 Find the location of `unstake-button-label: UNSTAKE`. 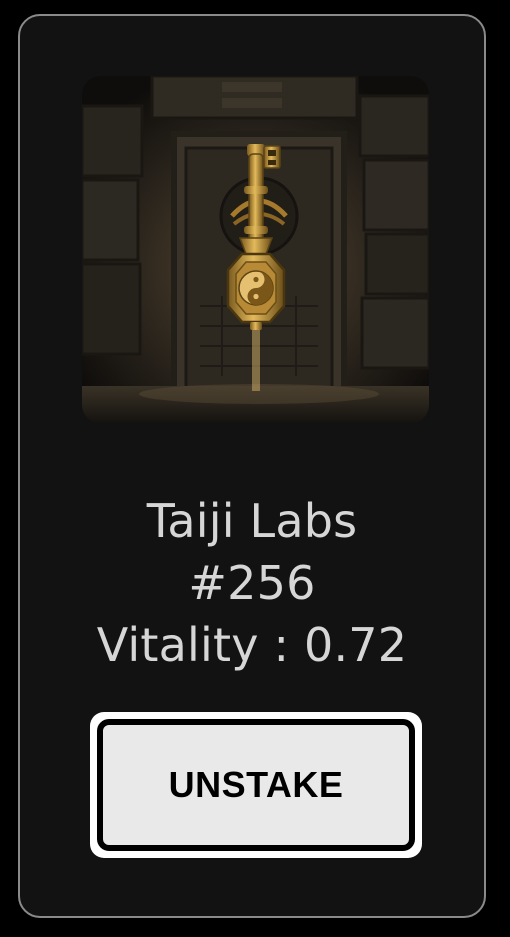

unstake-button-label: UNSTAKE is located at coordinates (256, 784).